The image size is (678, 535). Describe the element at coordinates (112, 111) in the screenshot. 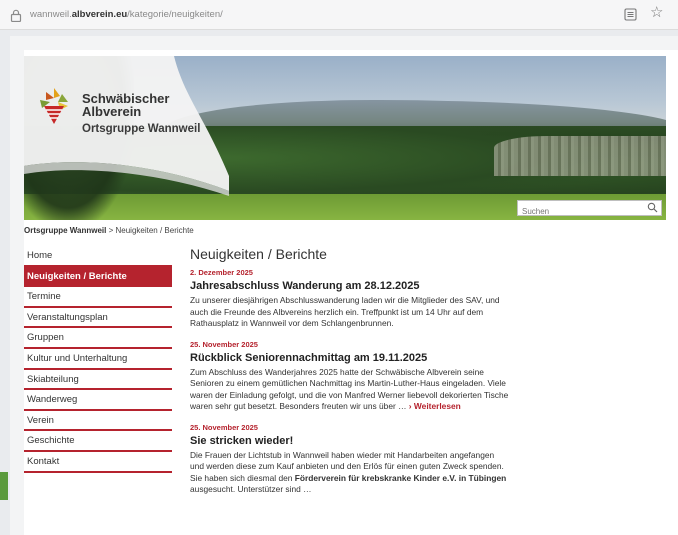

I see `org-name-line2: Albverein` at that location.